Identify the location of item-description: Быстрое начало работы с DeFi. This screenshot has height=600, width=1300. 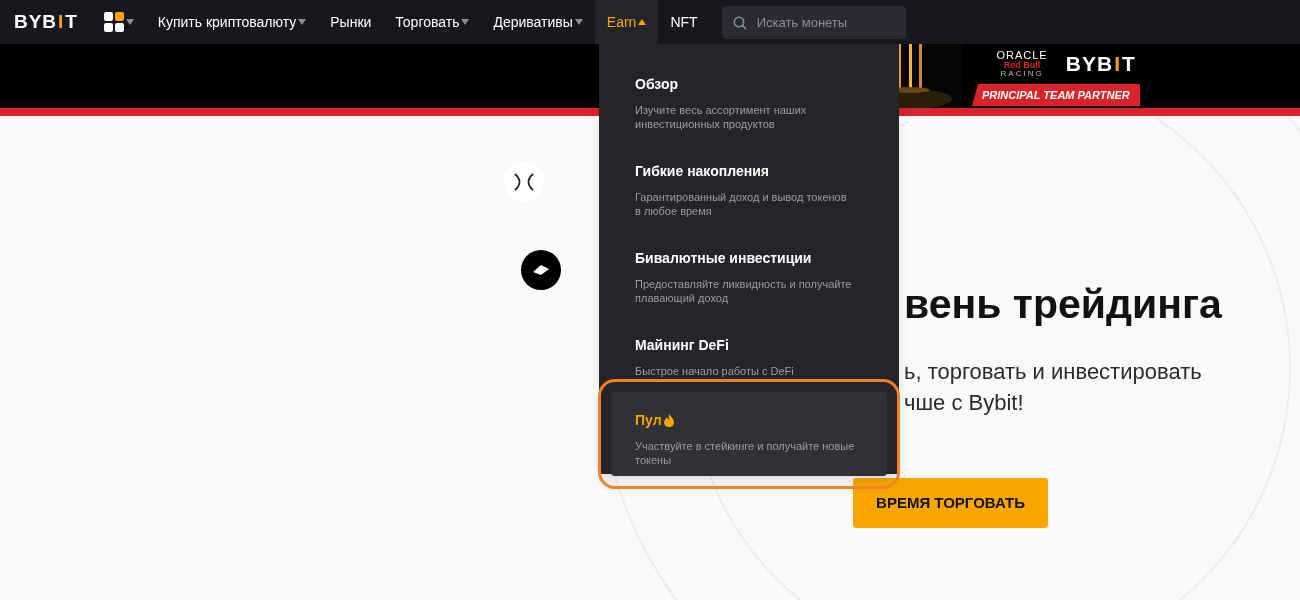
(715, 371).